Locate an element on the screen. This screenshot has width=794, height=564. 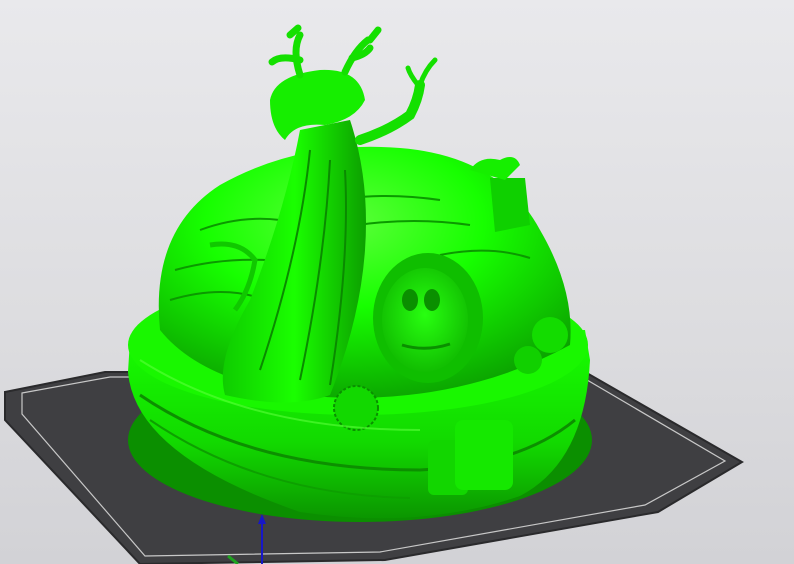
chimney is located at coordinates (510, 205).